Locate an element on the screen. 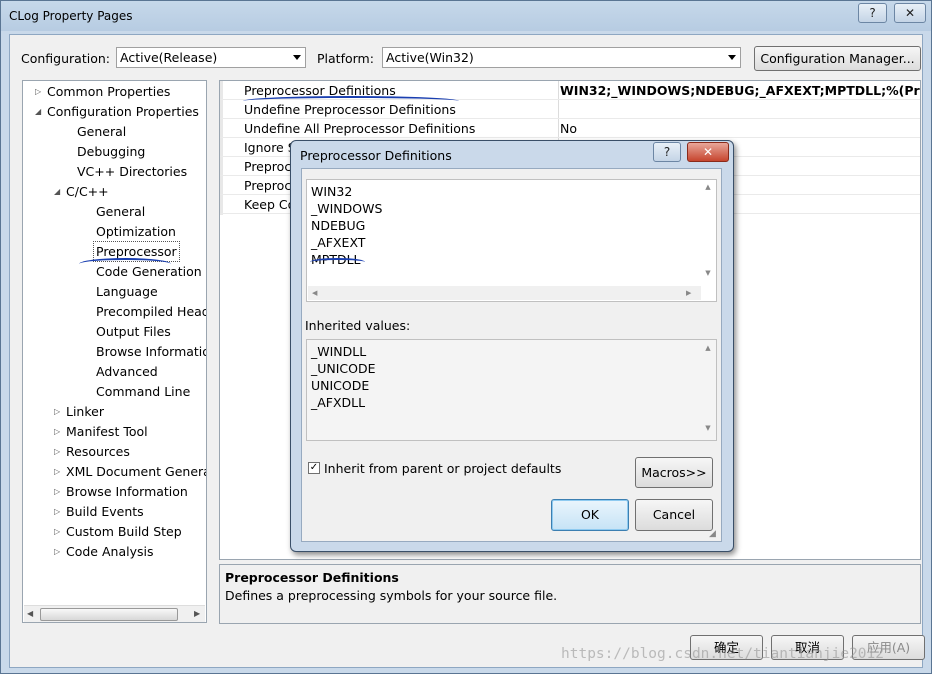 The height and width of the screenshot is (674, 932). definition-line: _WINDOWS is located at coordinates (347, 208).